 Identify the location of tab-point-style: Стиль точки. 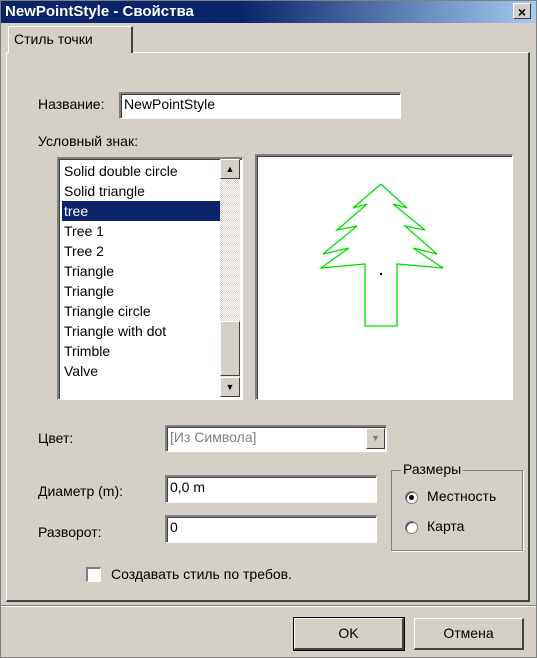
(70, 39).